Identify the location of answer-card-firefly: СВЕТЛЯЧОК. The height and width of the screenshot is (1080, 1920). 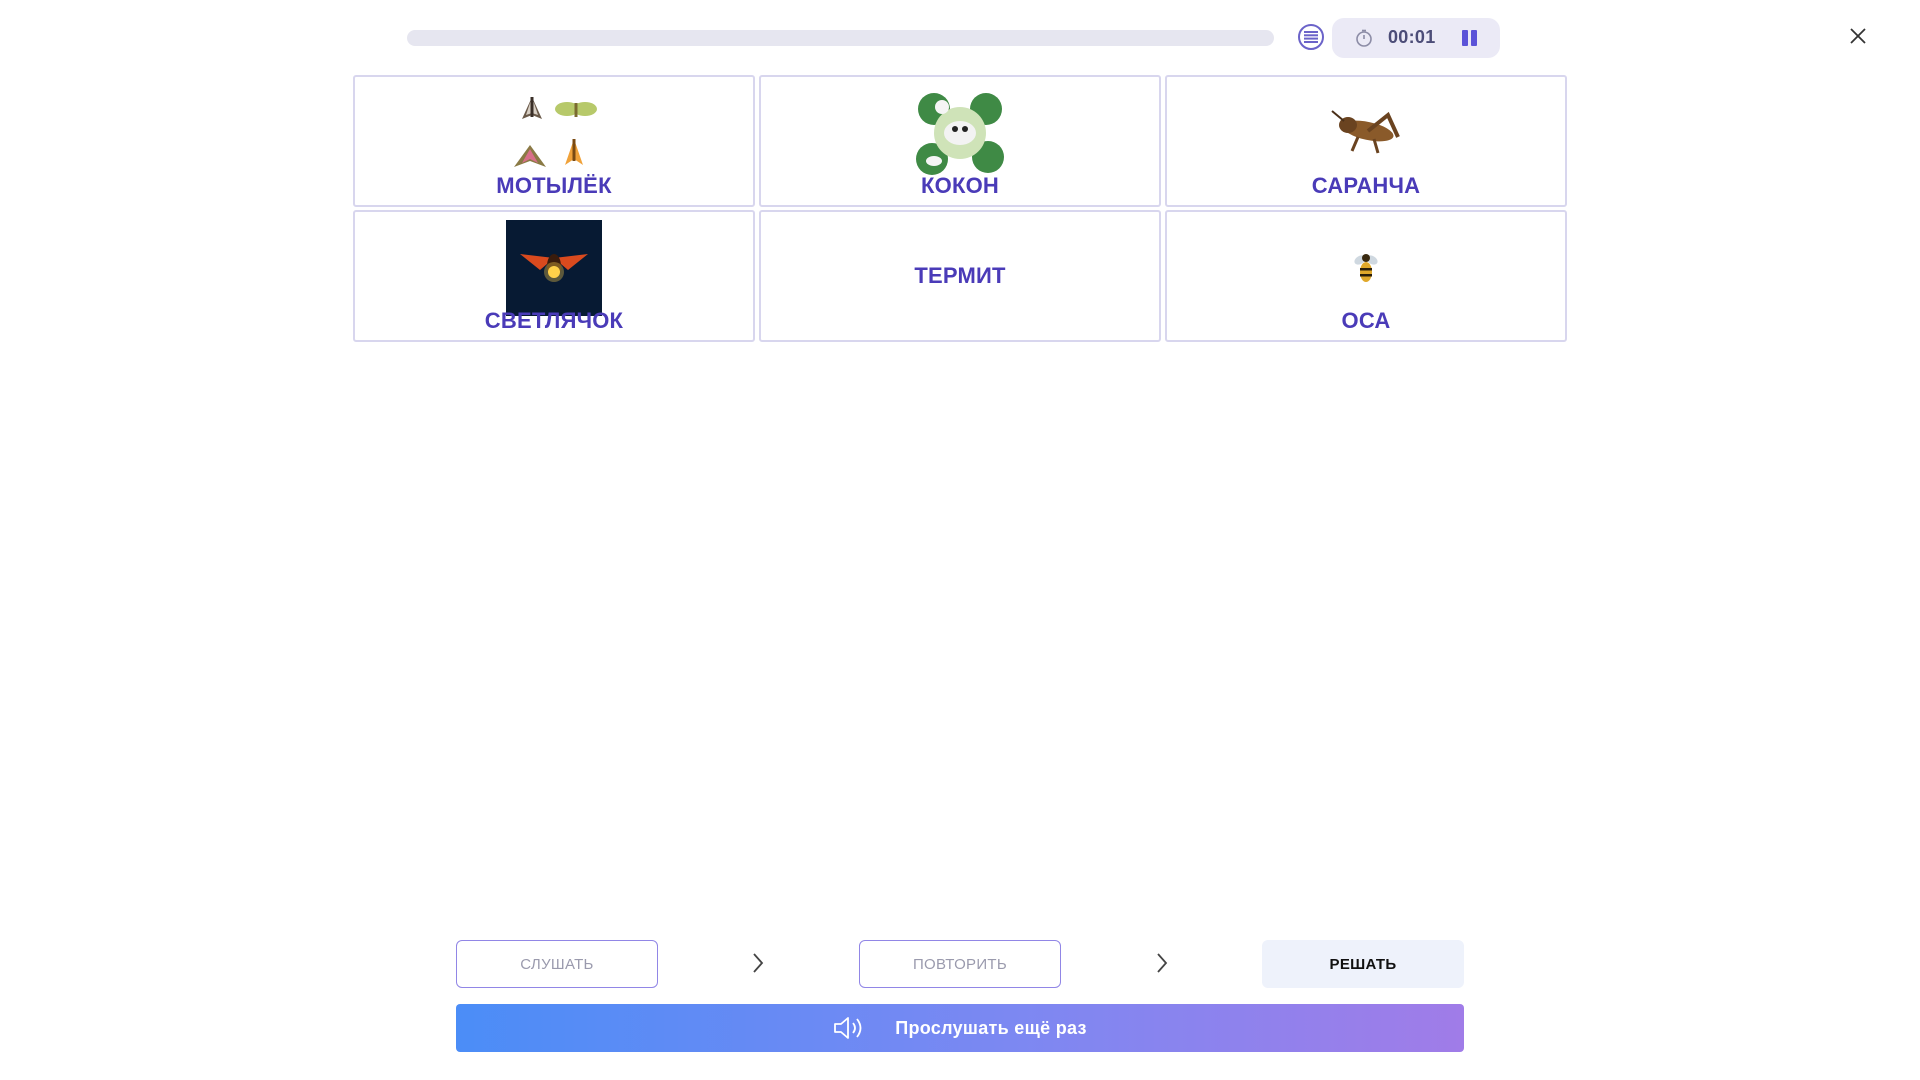
(554, 276).